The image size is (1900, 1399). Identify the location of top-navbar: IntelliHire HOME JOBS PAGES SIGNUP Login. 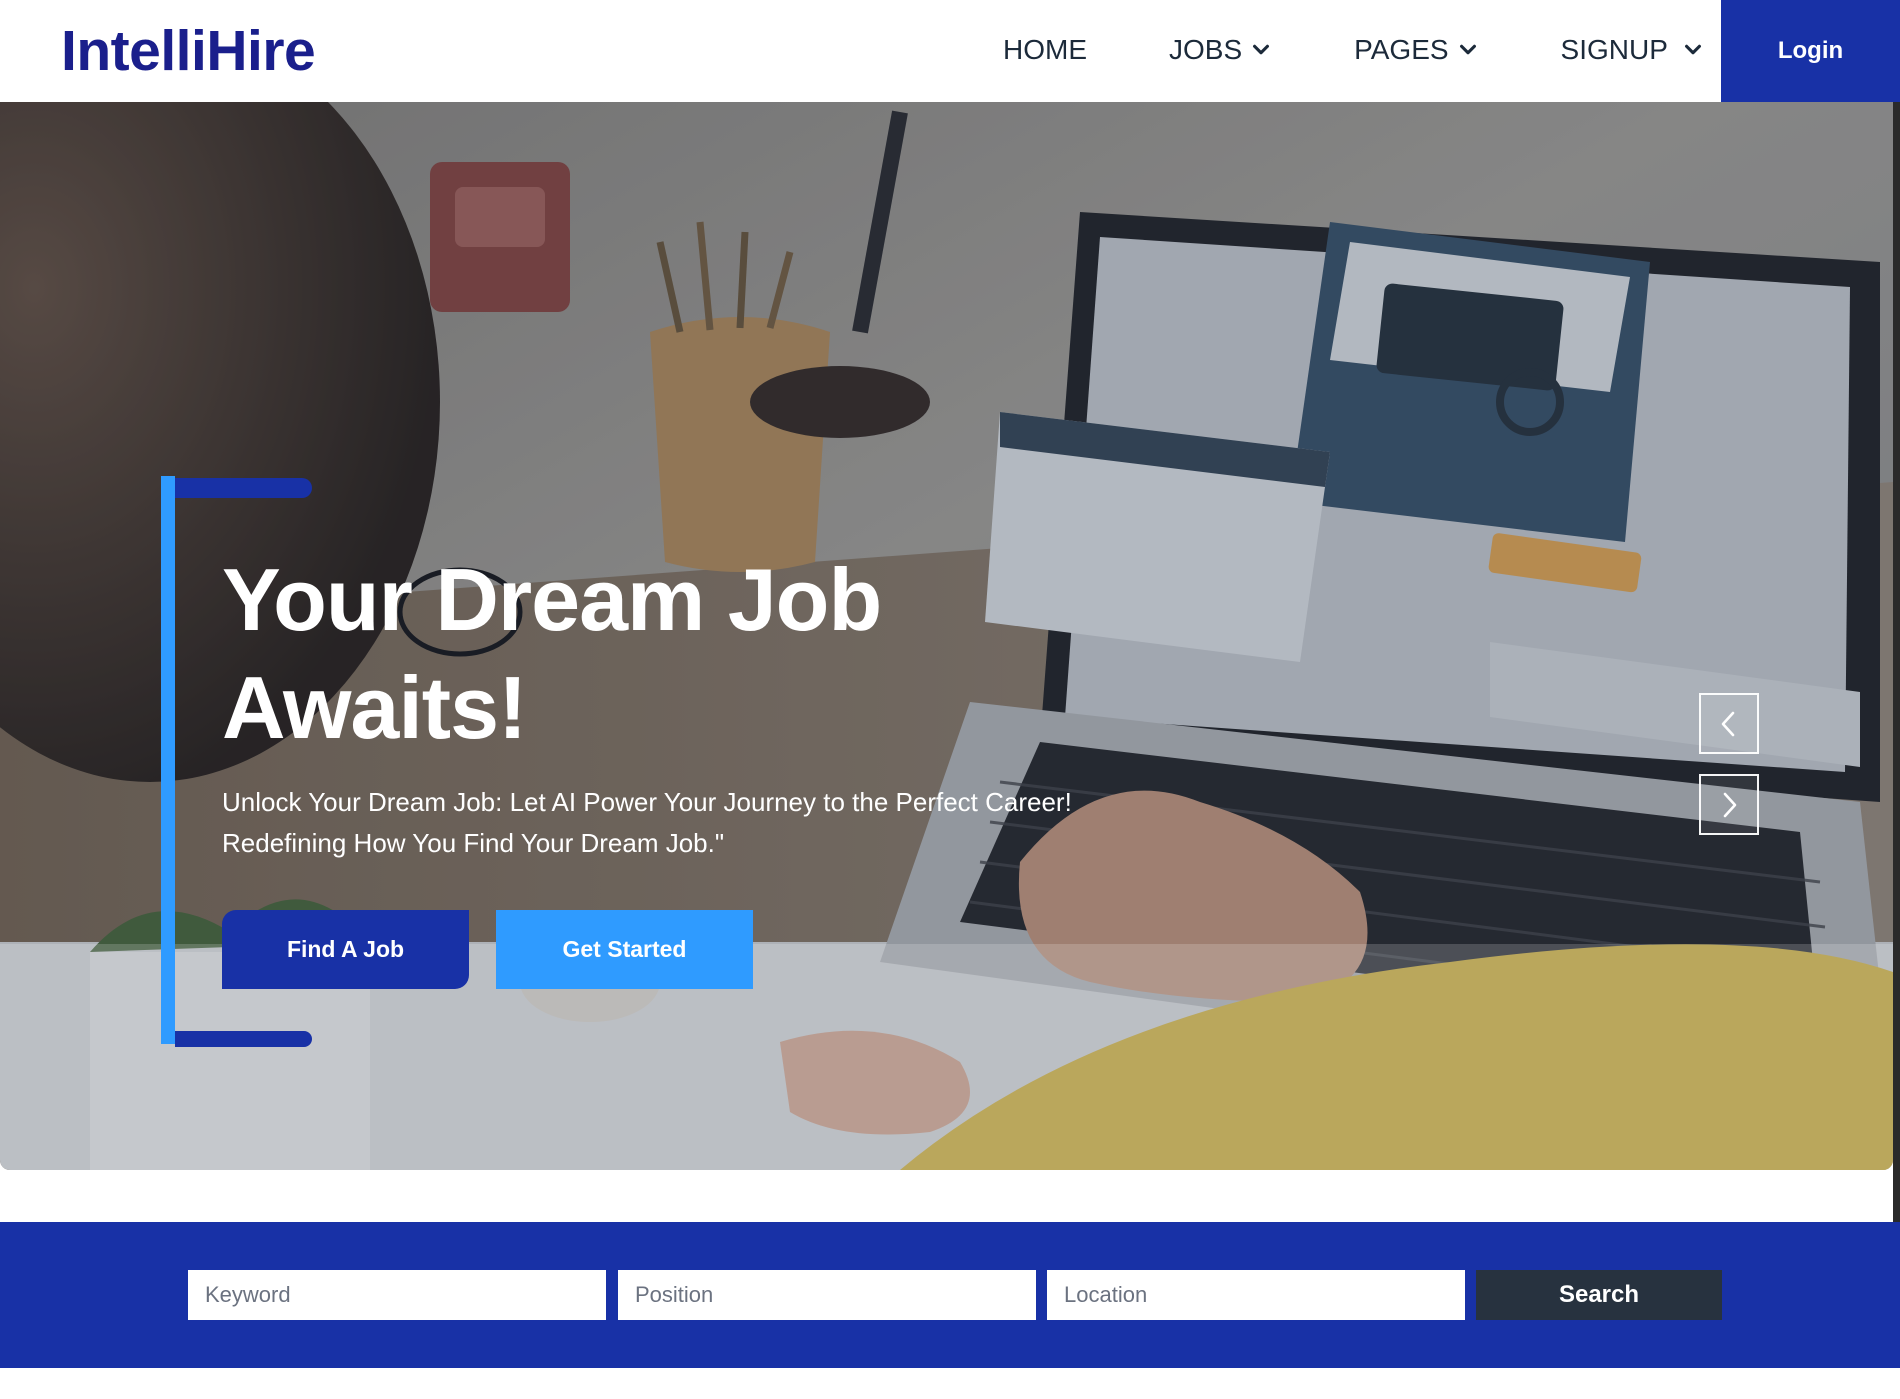
(950, 51).